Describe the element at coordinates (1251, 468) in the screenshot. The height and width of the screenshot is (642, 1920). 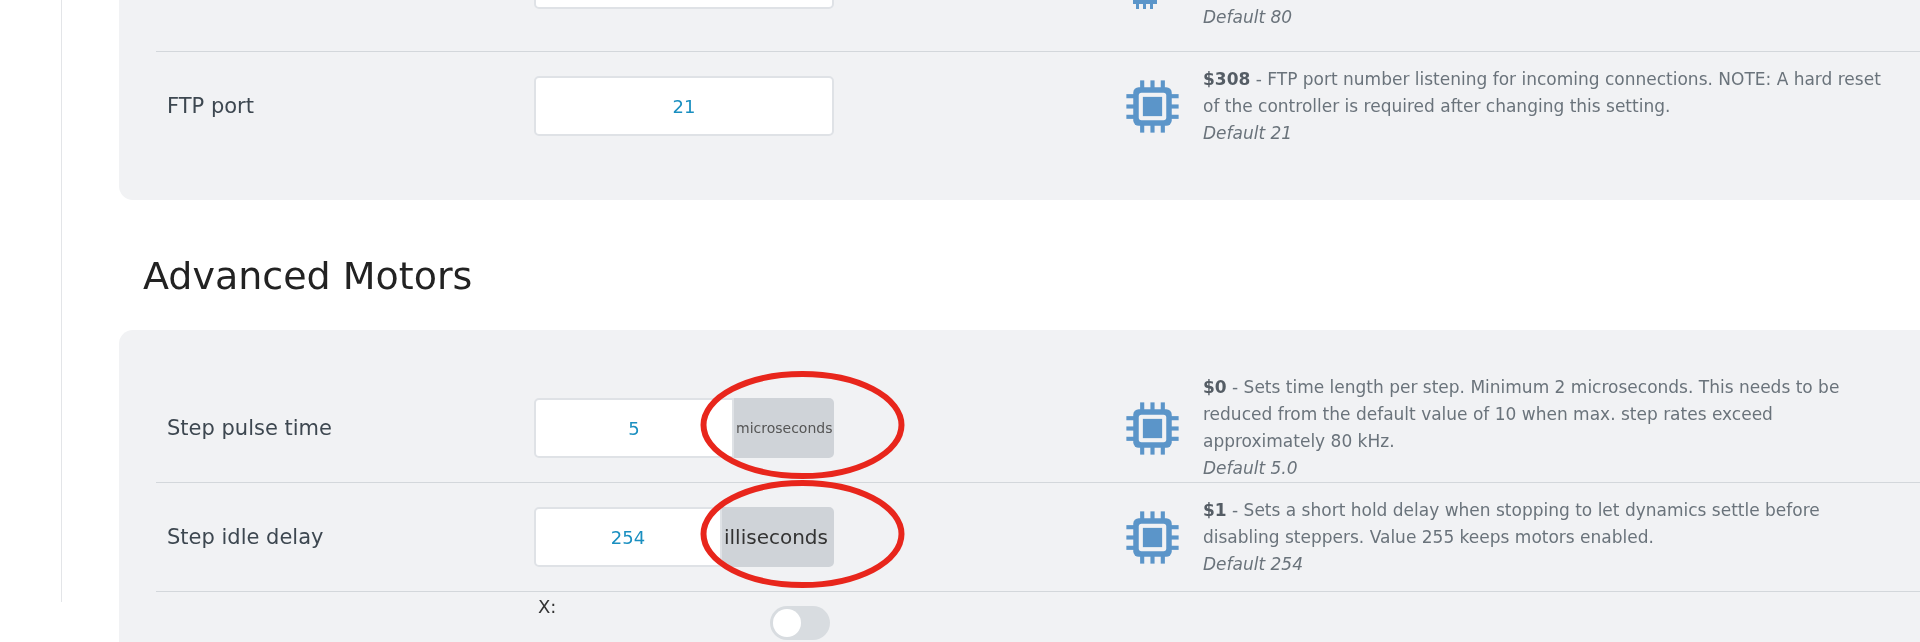
I see `default-value: Default 5.0` at that location.